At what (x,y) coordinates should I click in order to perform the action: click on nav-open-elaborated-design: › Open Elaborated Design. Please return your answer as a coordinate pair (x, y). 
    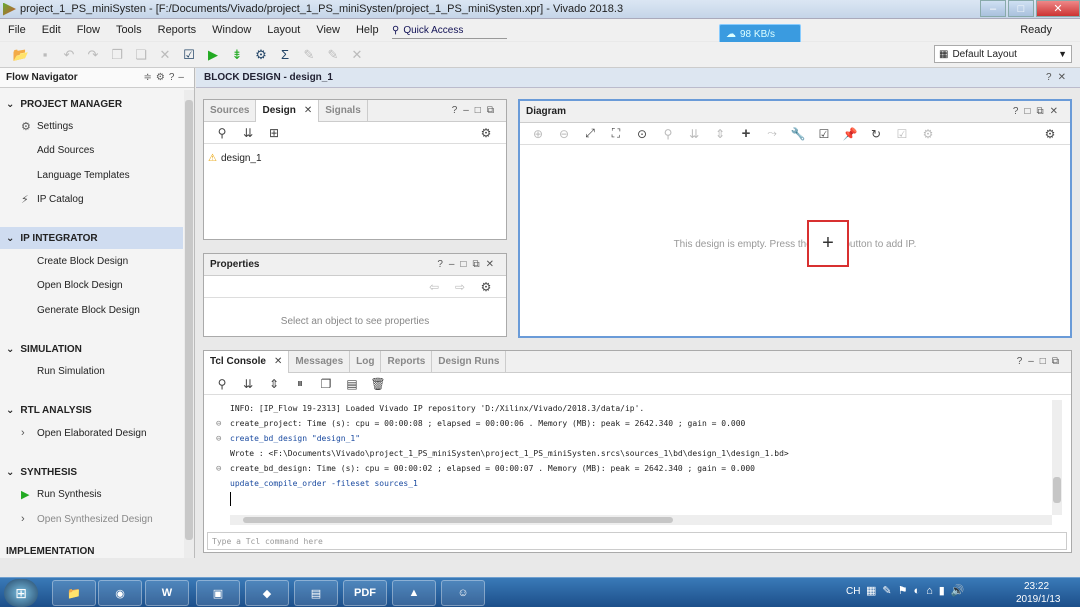
    Looking at the image, I should click on (84, 433).